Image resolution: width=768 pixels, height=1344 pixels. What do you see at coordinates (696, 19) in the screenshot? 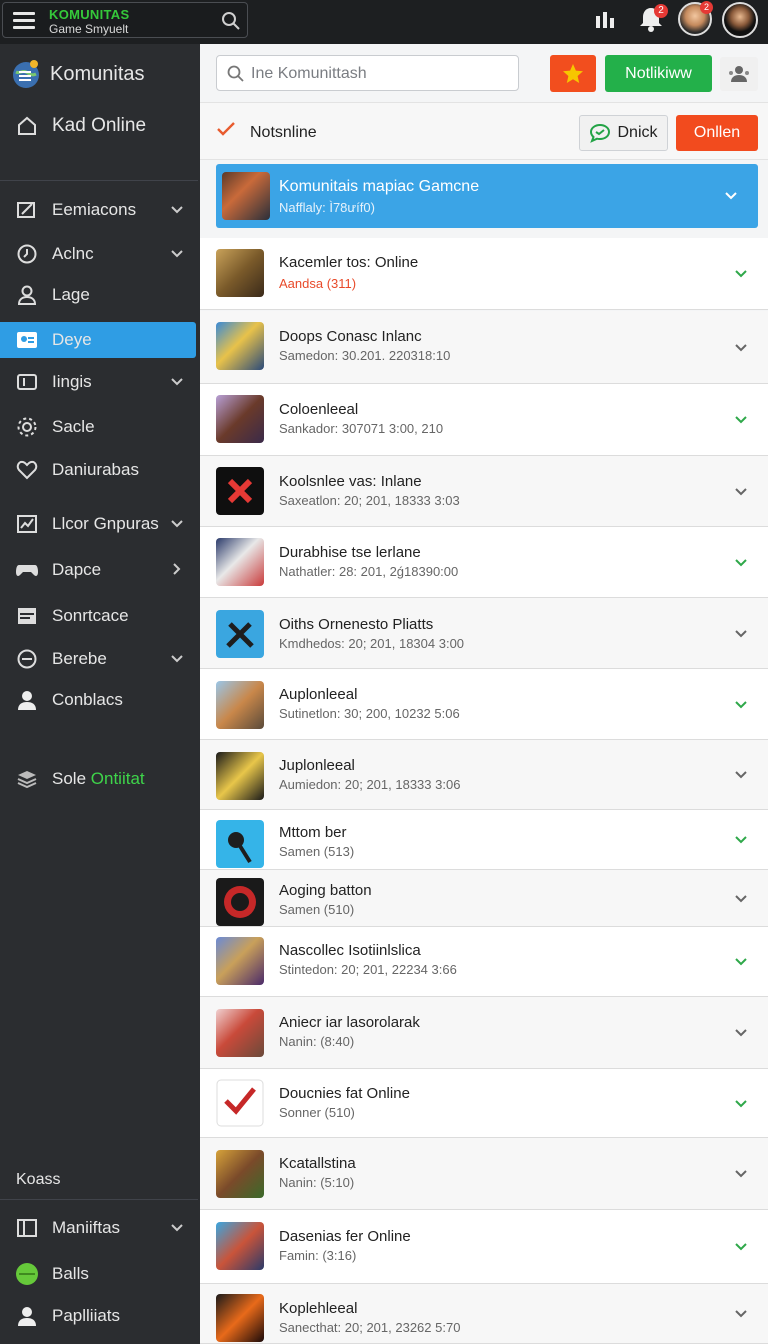
I see `profile-avatar-1: 2` at bounding box center [696, 19].